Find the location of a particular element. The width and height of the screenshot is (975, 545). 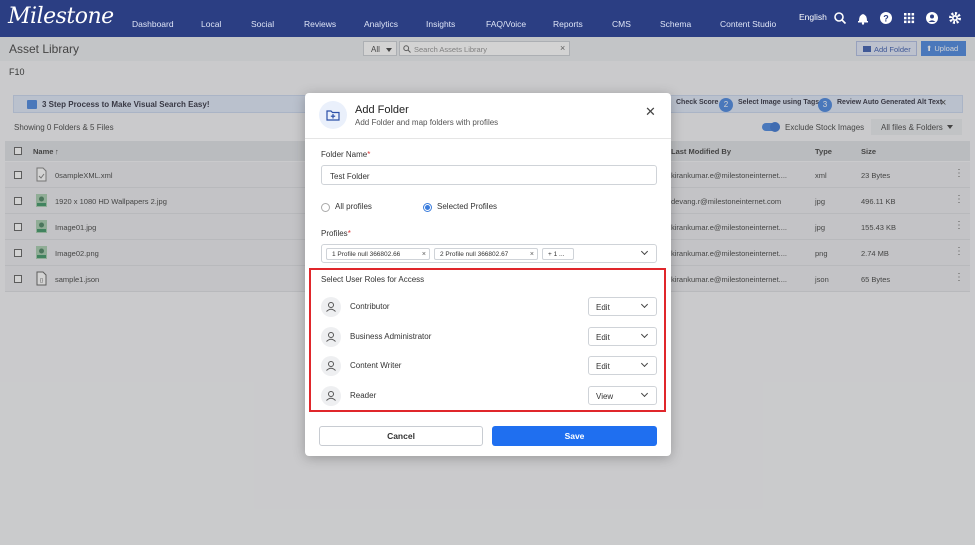

milestone-logo: Milestone is located at coordinates (61, 16).